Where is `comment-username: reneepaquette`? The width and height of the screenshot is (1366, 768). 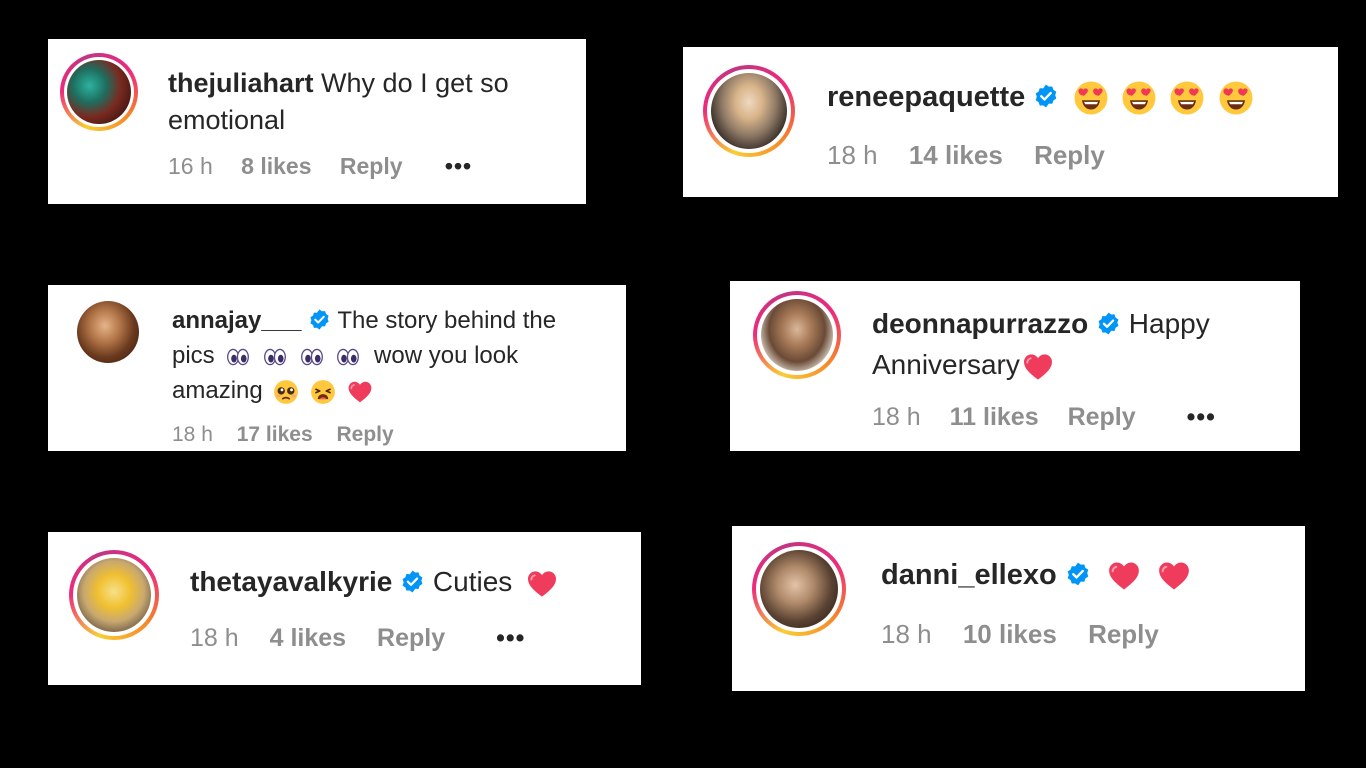 comment-username: reneepaquette is located at coordinates (926, 97).